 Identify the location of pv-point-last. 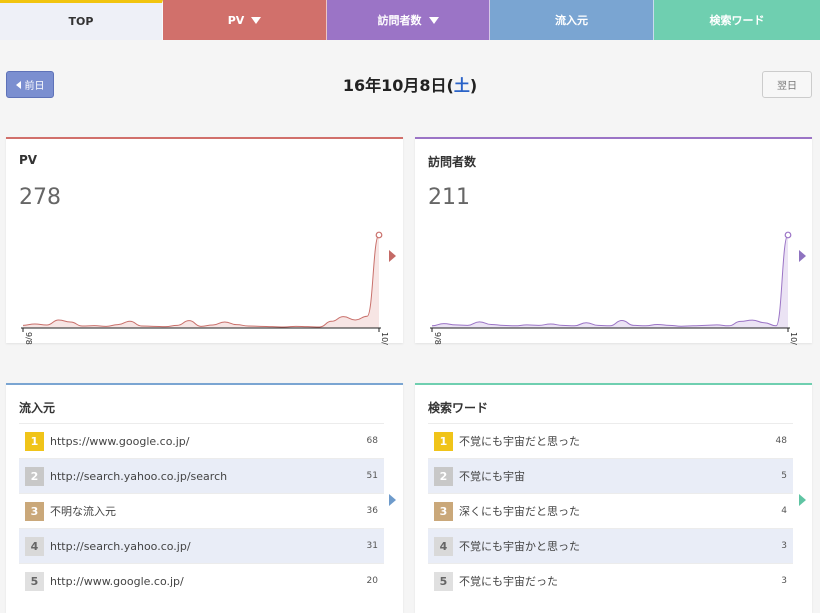
(379, 235).